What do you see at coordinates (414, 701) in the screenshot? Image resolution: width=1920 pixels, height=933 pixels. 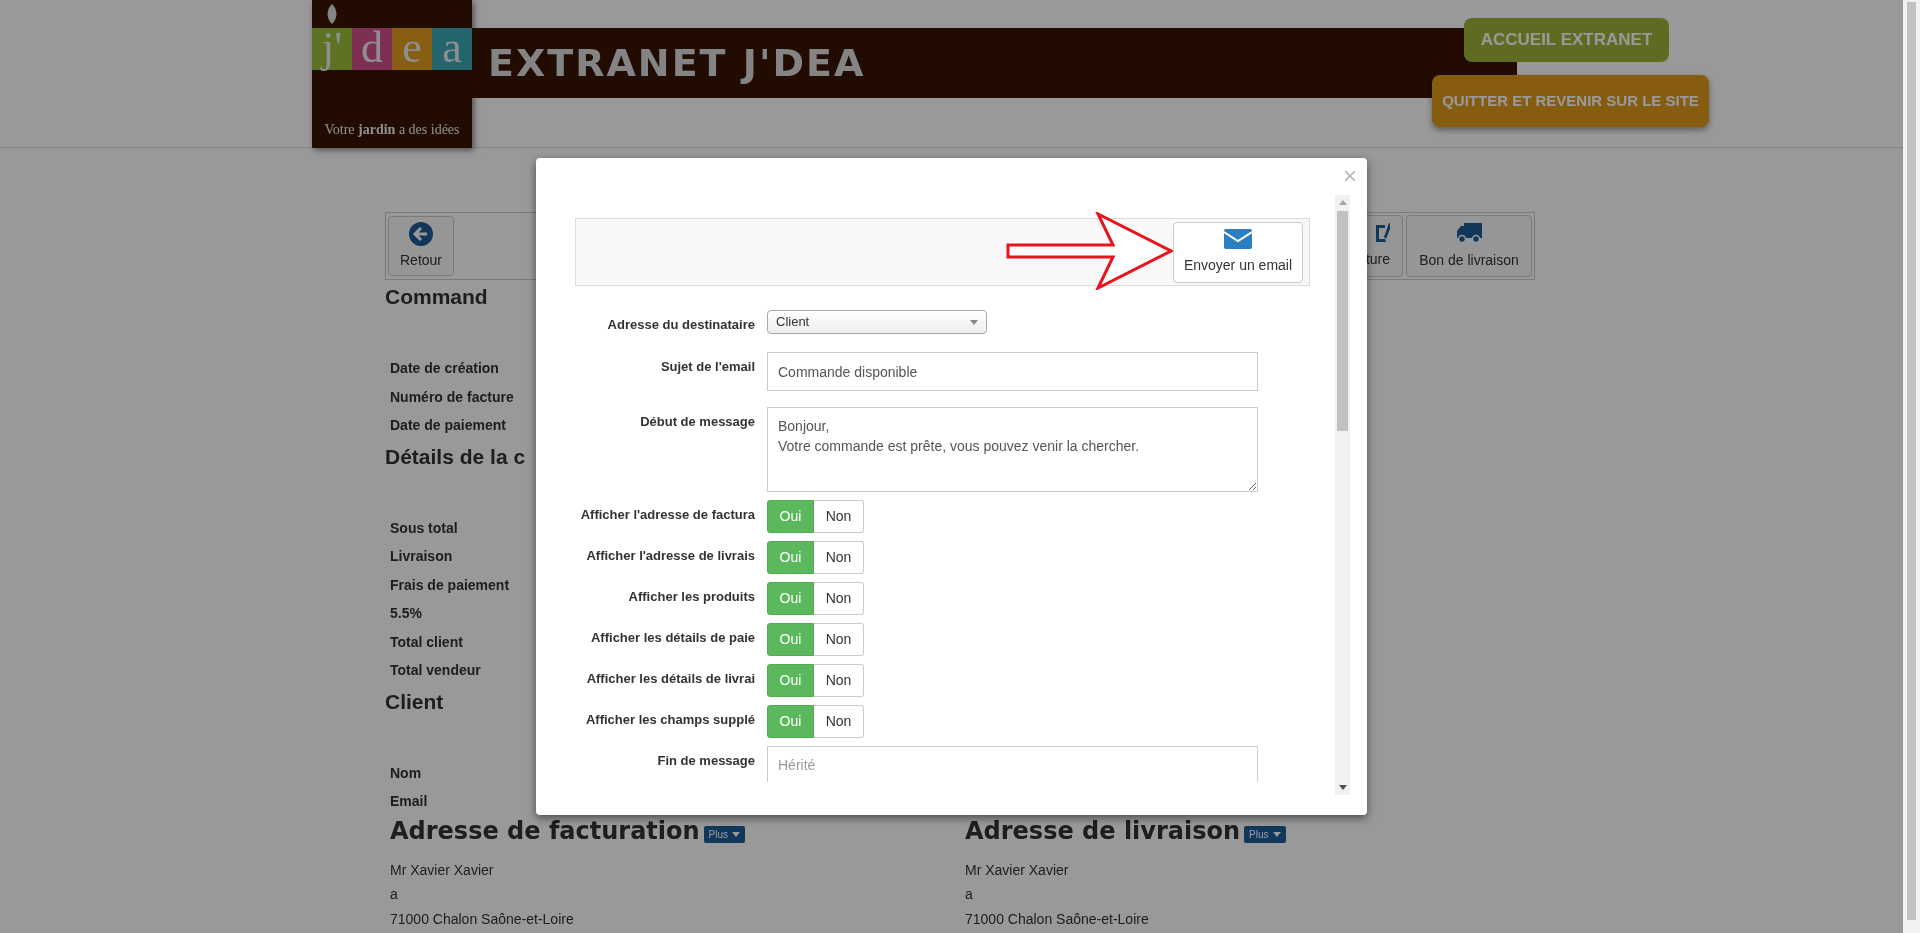 I see `section-heading: Client` at bounding box center [414, 701].